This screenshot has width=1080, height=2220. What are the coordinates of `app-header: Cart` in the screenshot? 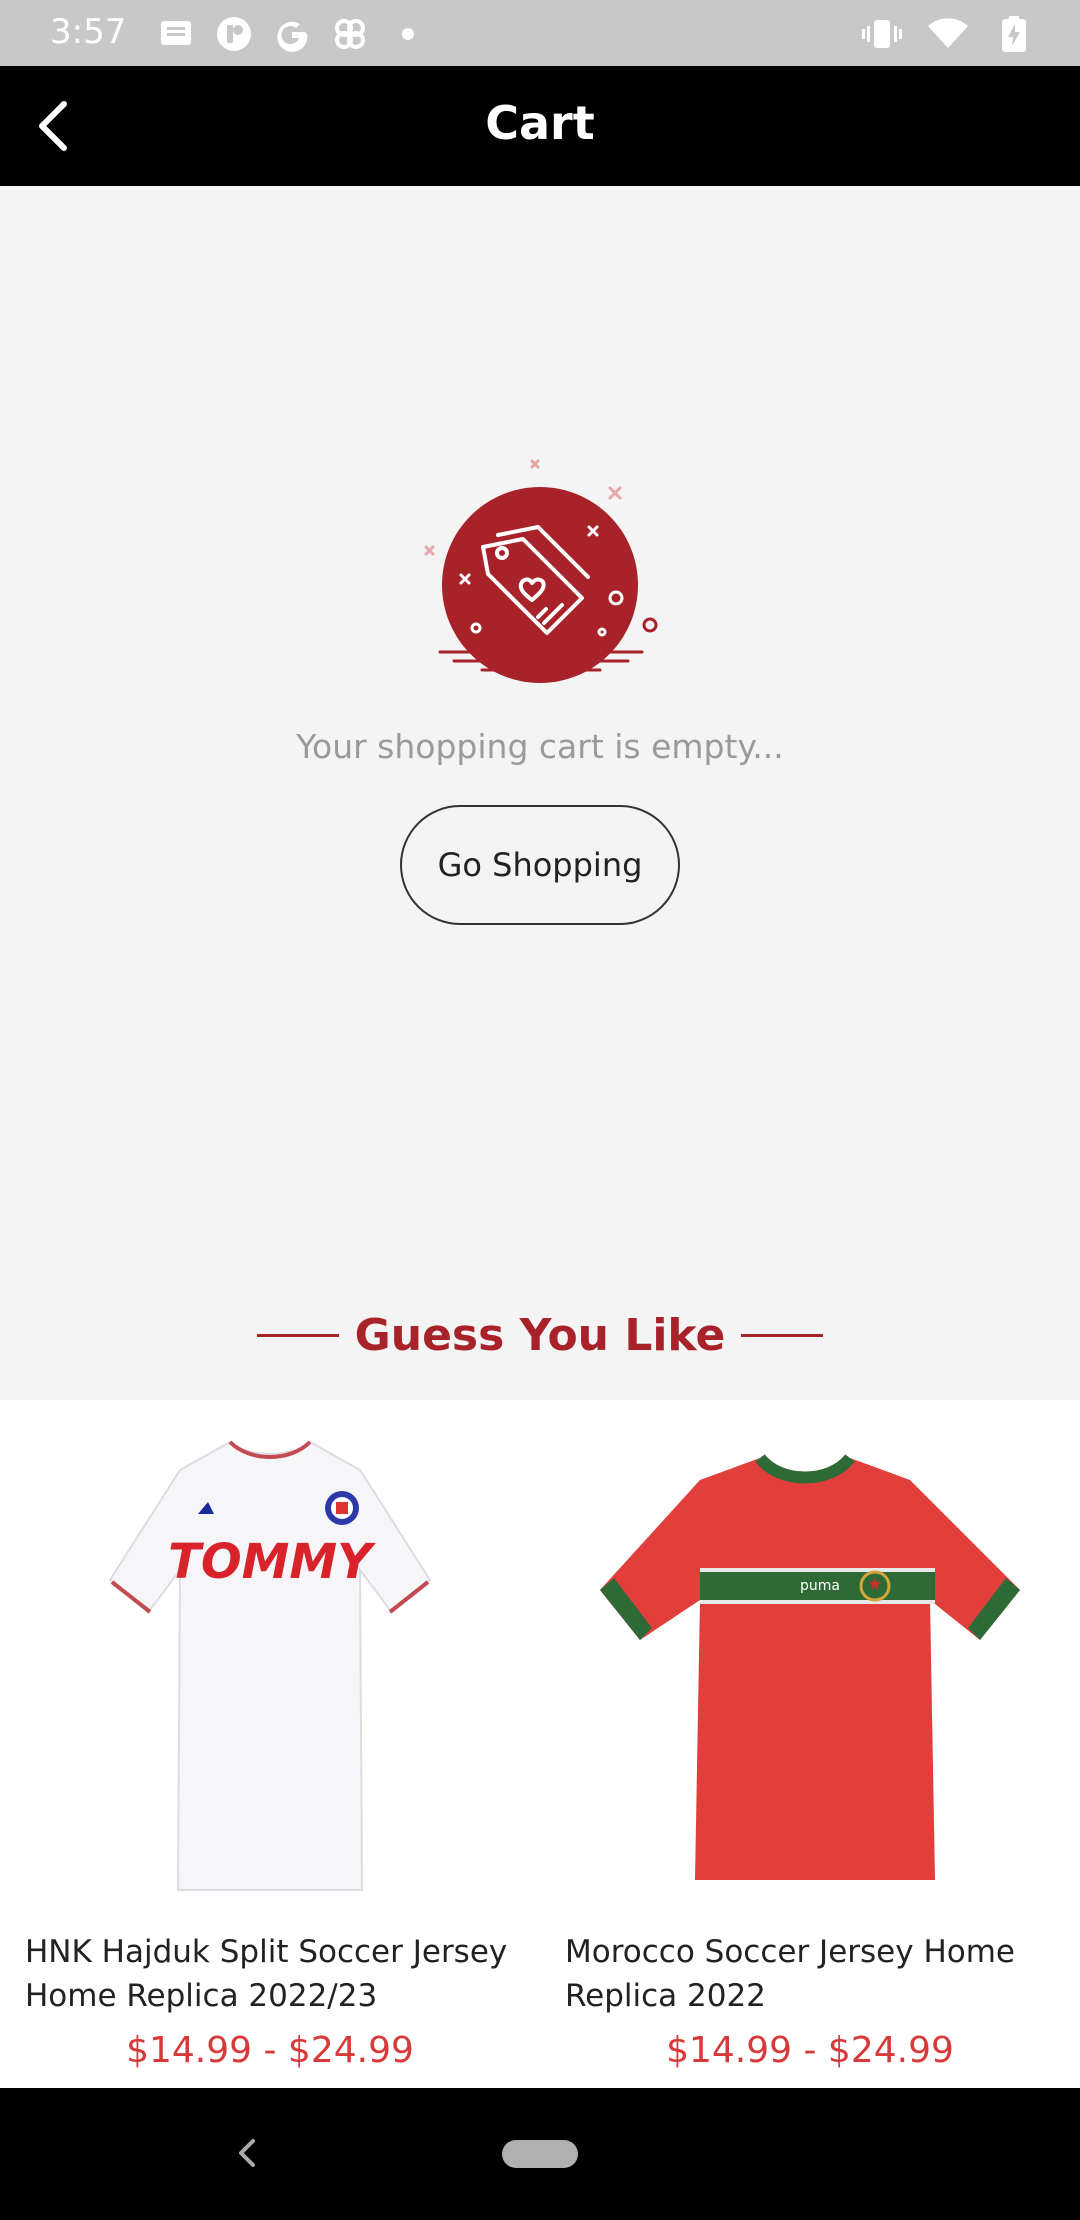 It's located at (540, 126).